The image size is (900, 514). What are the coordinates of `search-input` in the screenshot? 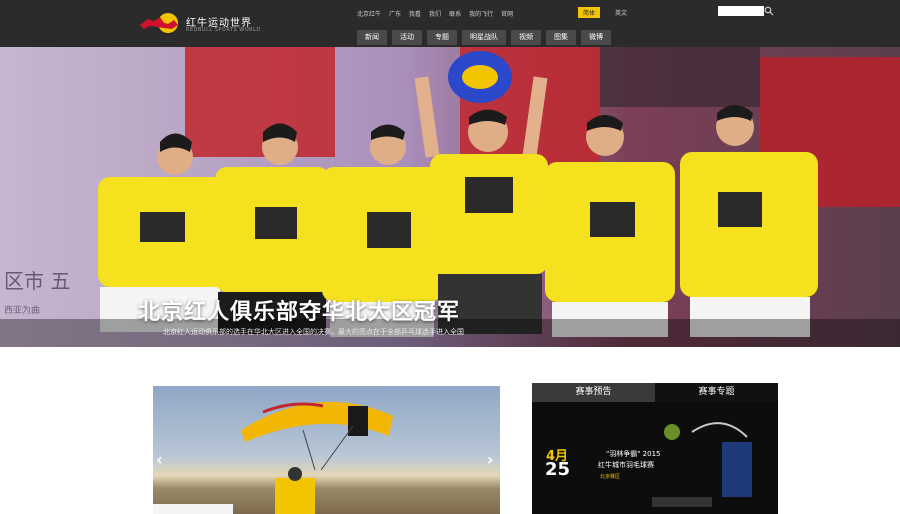 It's located at (741, 11).